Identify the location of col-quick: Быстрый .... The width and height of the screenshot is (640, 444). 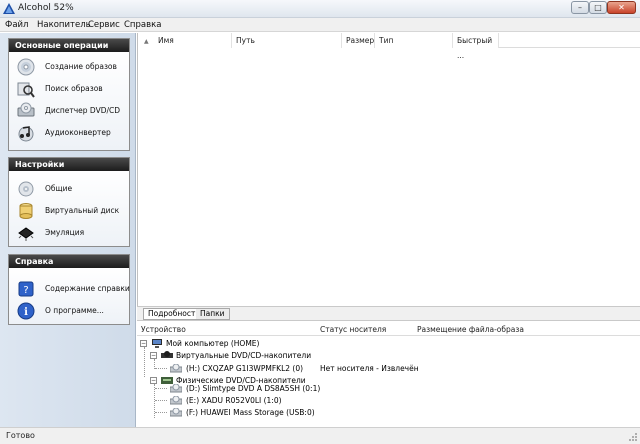
(476, 46).